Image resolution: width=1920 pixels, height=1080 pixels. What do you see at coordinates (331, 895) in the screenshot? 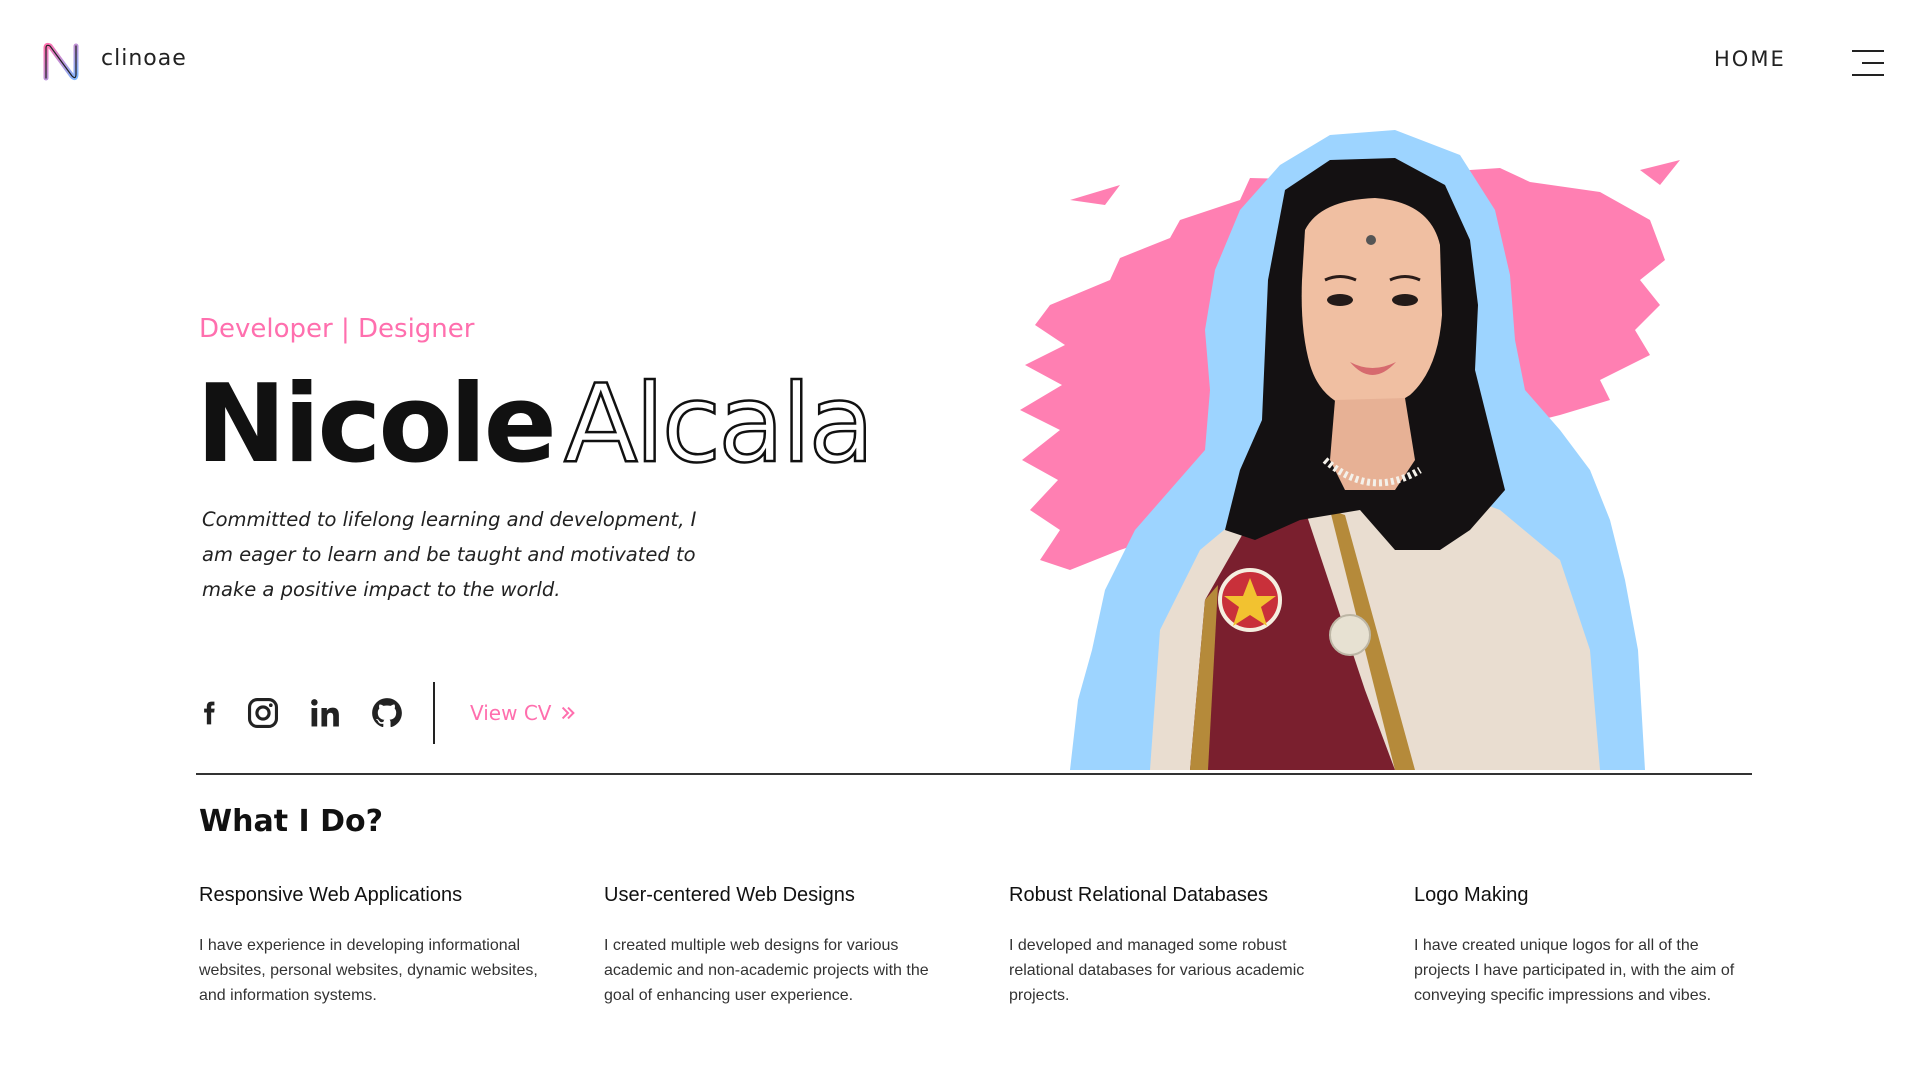
I see `service-title: Responsive Web Applications` at bounding box center [331, 895].